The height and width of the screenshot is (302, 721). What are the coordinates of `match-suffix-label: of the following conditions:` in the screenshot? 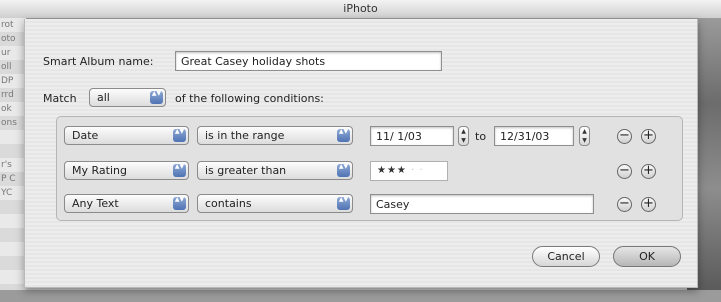 It's located at (249, 98).